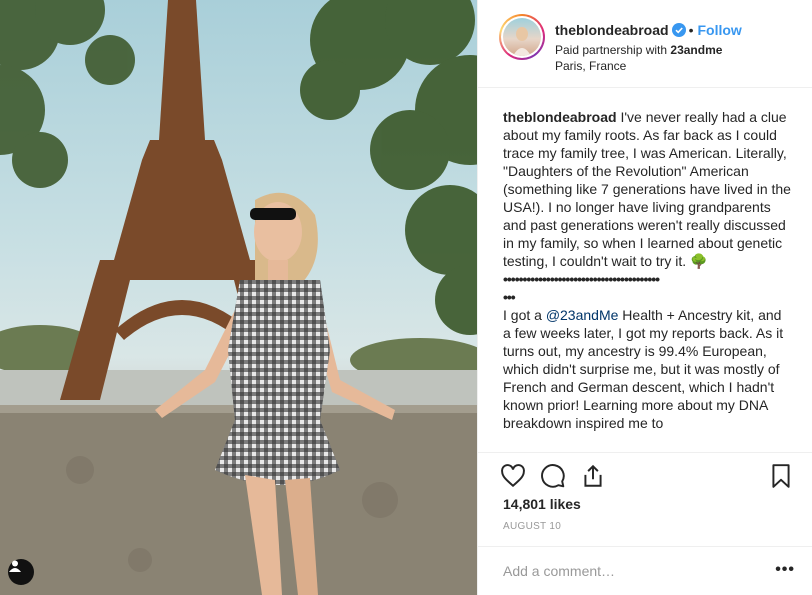 Image resolution: width=812 pixels, height=595 pixels. I want to click on partnership-label: Paid partnership with, so click(613, 50).